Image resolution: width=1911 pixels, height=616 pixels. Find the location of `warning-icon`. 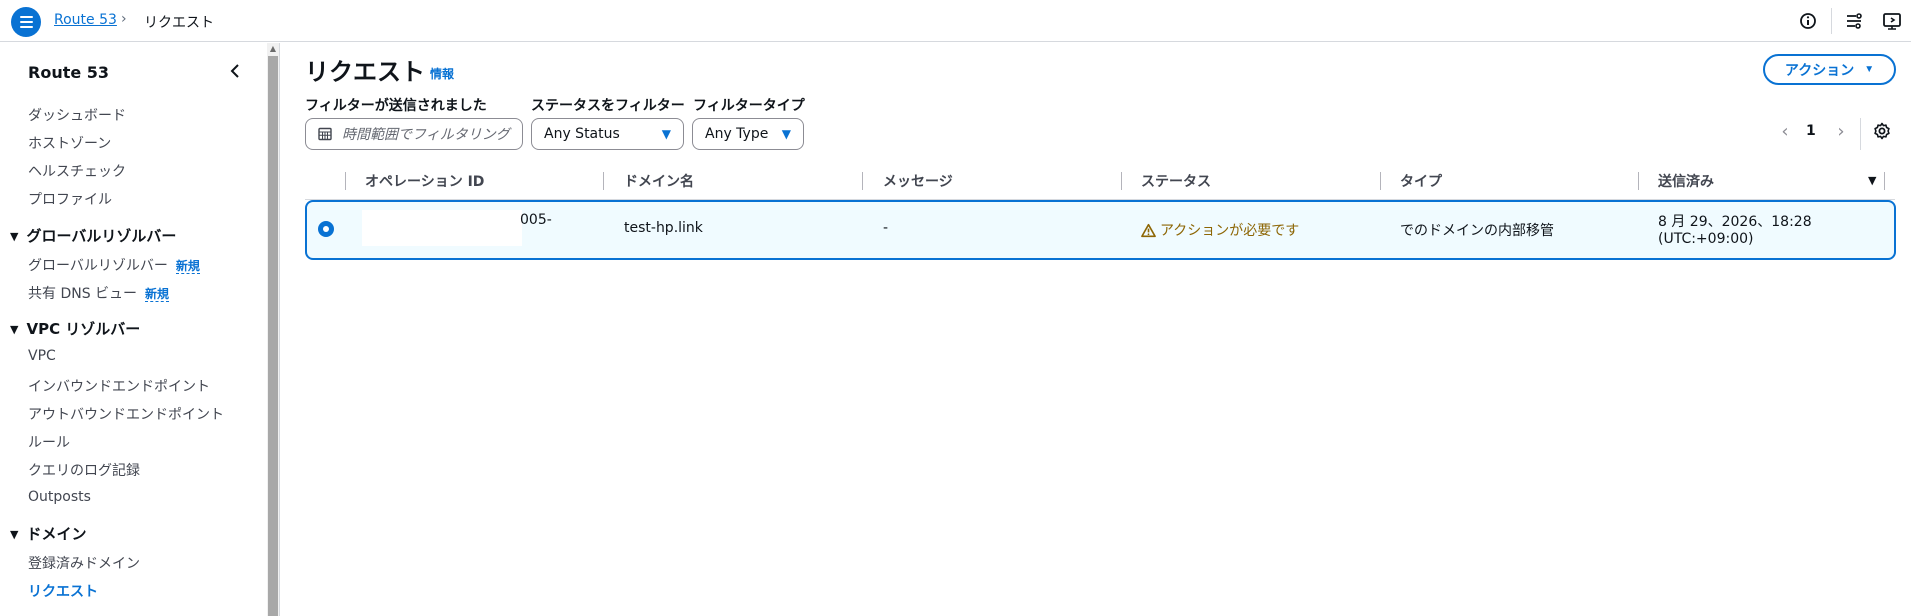

warning-icon is located at coordinates (1148, 230).